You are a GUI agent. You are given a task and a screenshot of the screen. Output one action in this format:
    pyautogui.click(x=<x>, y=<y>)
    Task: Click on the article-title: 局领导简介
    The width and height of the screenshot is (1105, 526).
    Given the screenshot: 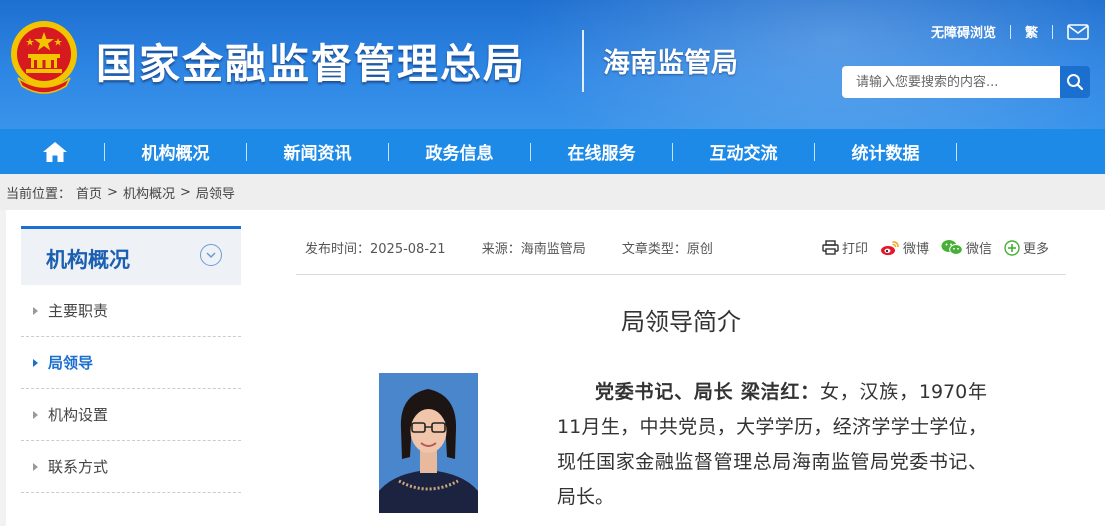 What is the action you would take?
    pyautogui.click(x=681, y=322)
    